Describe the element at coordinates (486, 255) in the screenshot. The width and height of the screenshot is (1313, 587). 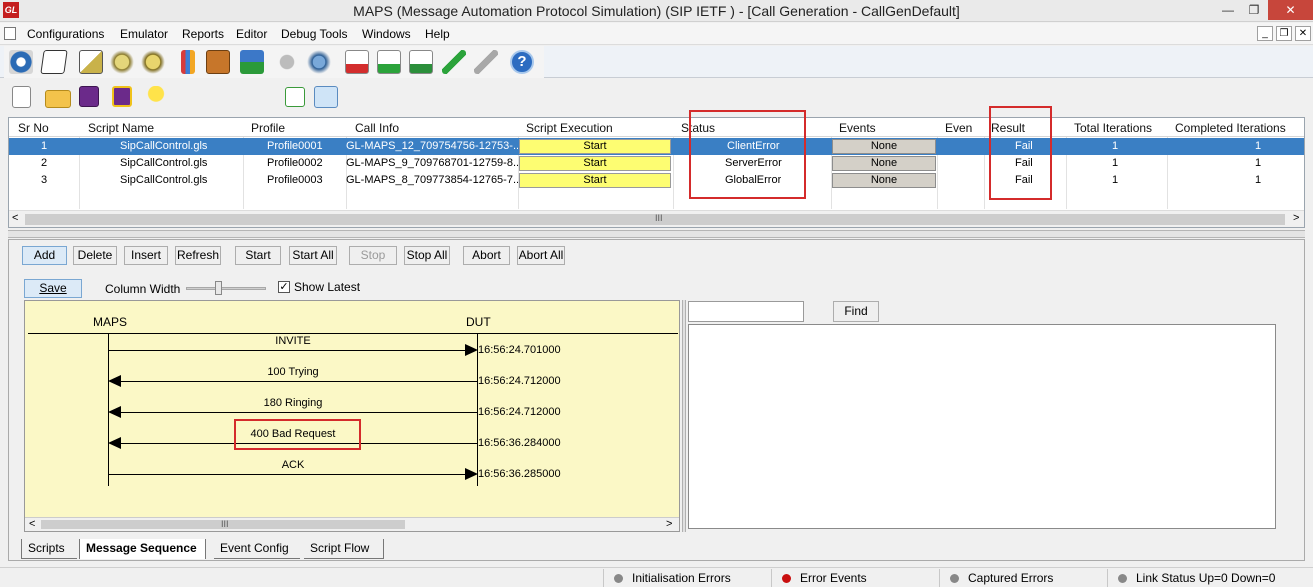
I see `abort-button: Abort` at that location.